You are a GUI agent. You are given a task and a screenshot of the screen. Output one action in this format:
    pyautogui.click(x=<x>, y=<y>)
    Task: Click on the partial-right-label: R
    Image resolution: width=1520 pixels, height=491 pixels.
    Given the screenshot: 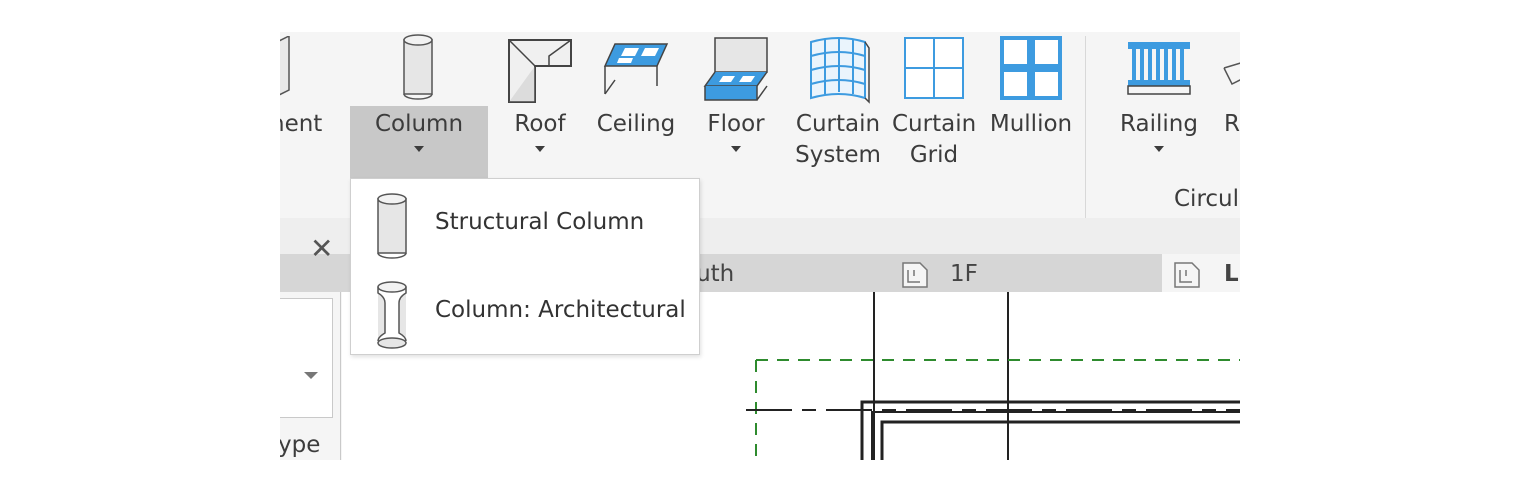 What is the action you would take?
    pyautogui.click(x=1232, y=124)
    